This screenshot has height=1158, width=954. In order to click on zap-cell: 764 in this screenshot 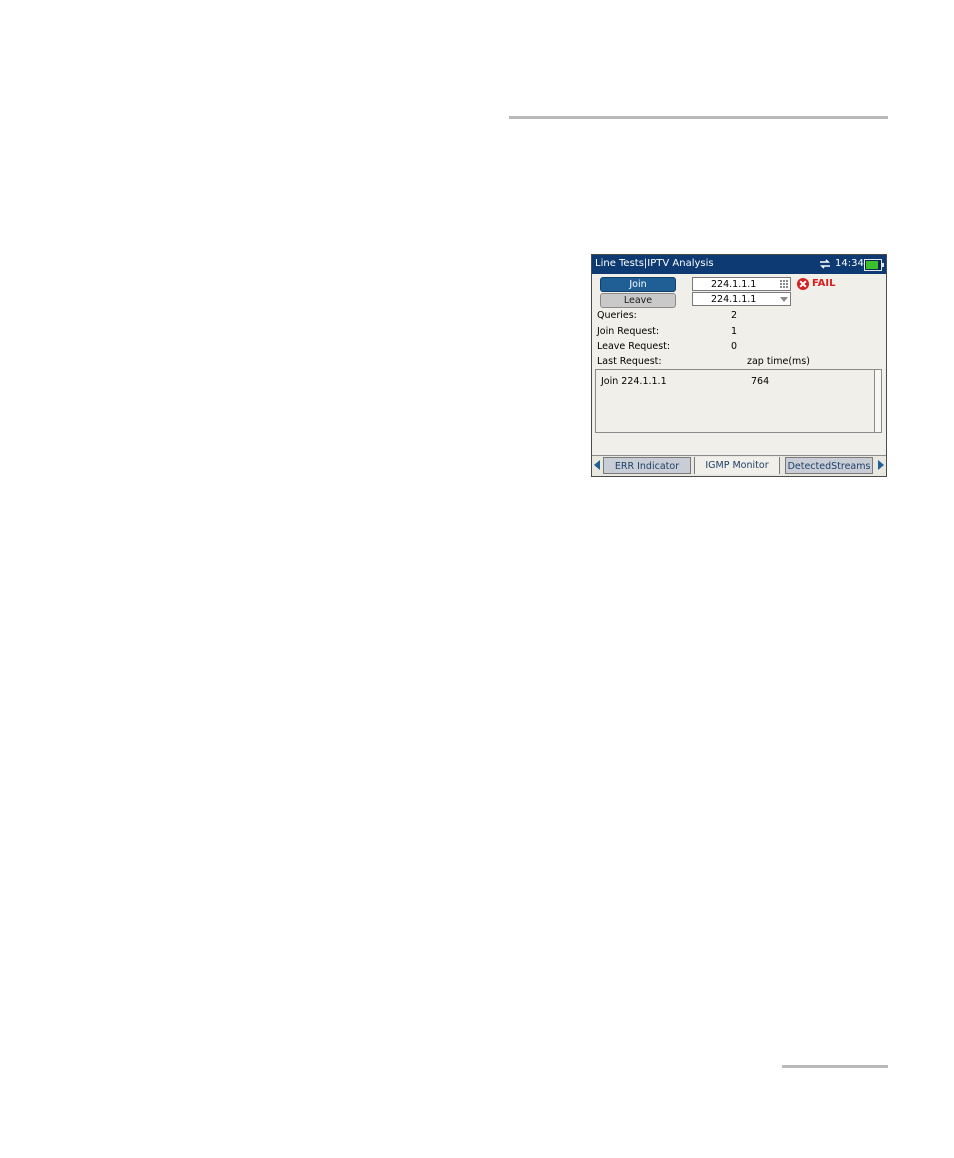, I will do `click(760, 381)`.